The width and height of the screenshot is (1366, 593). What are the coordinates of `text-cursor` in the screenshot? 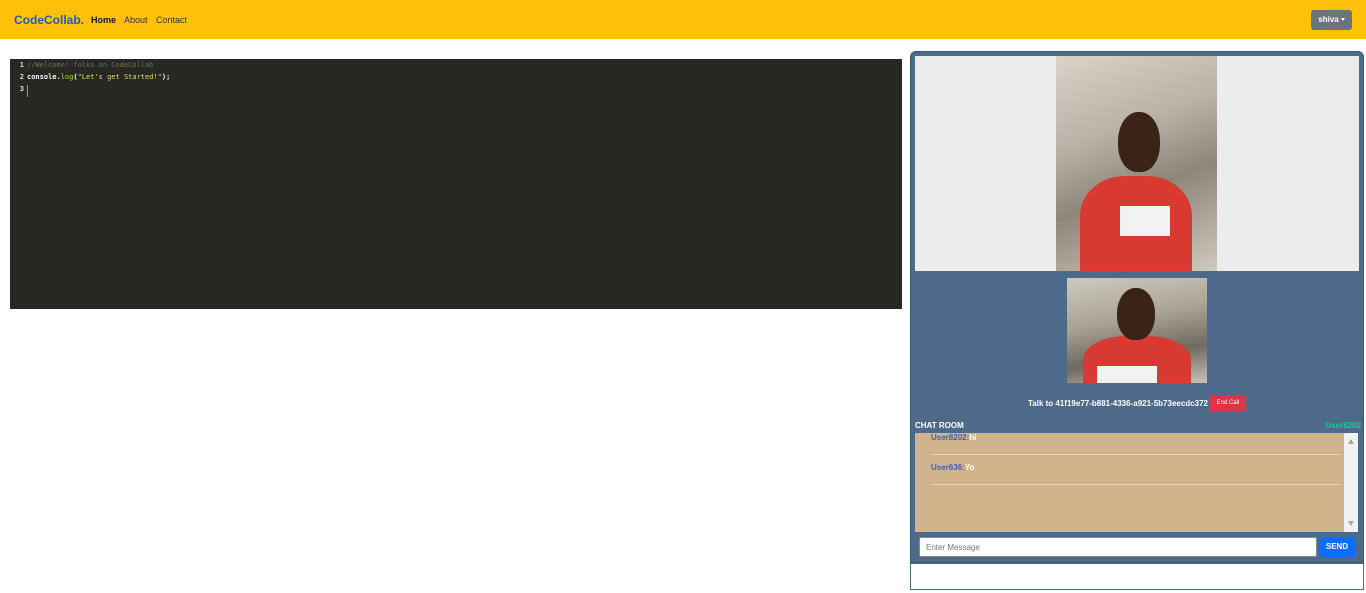 It's located at (27, 91).